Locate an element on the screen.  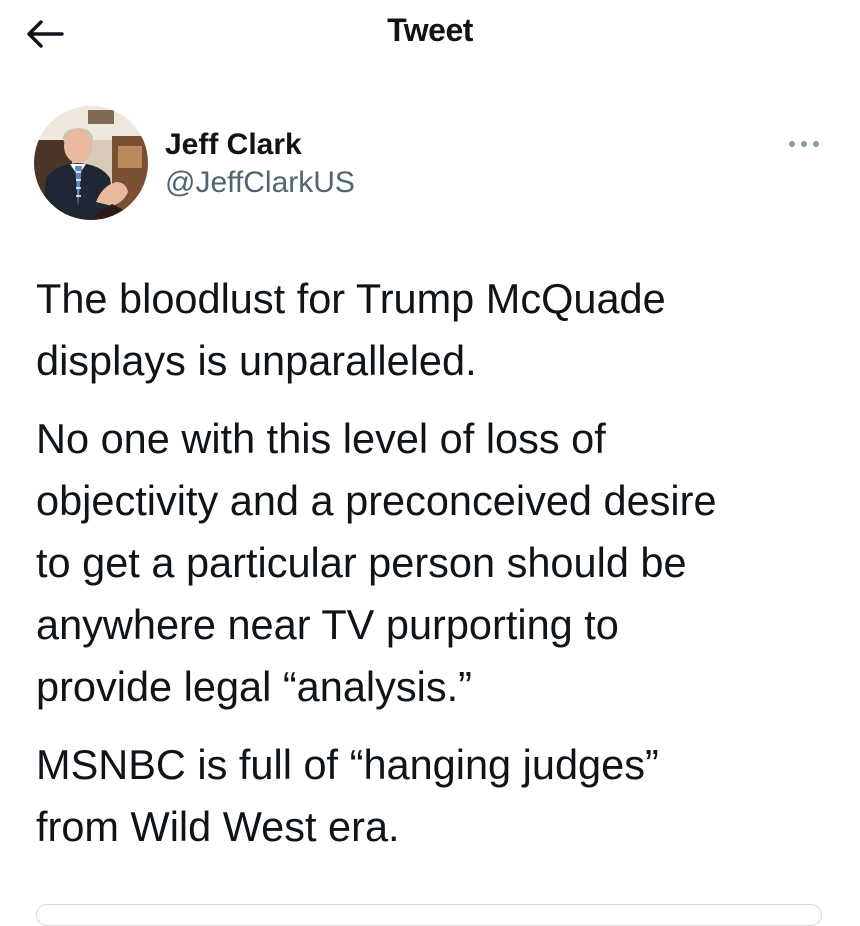
tweet-line: provide legal “analysis.” is located at coordinates (254, 686).